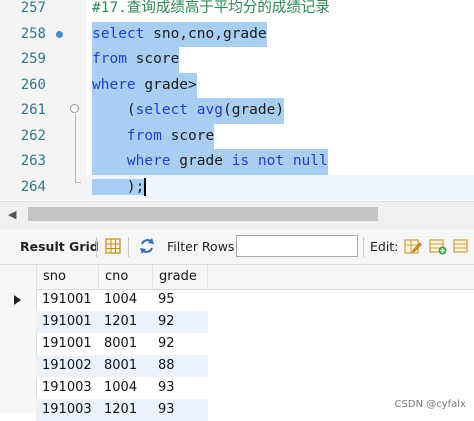  I want to click on editor-horizontal-scrollbar: ◀, so click(237, 215).